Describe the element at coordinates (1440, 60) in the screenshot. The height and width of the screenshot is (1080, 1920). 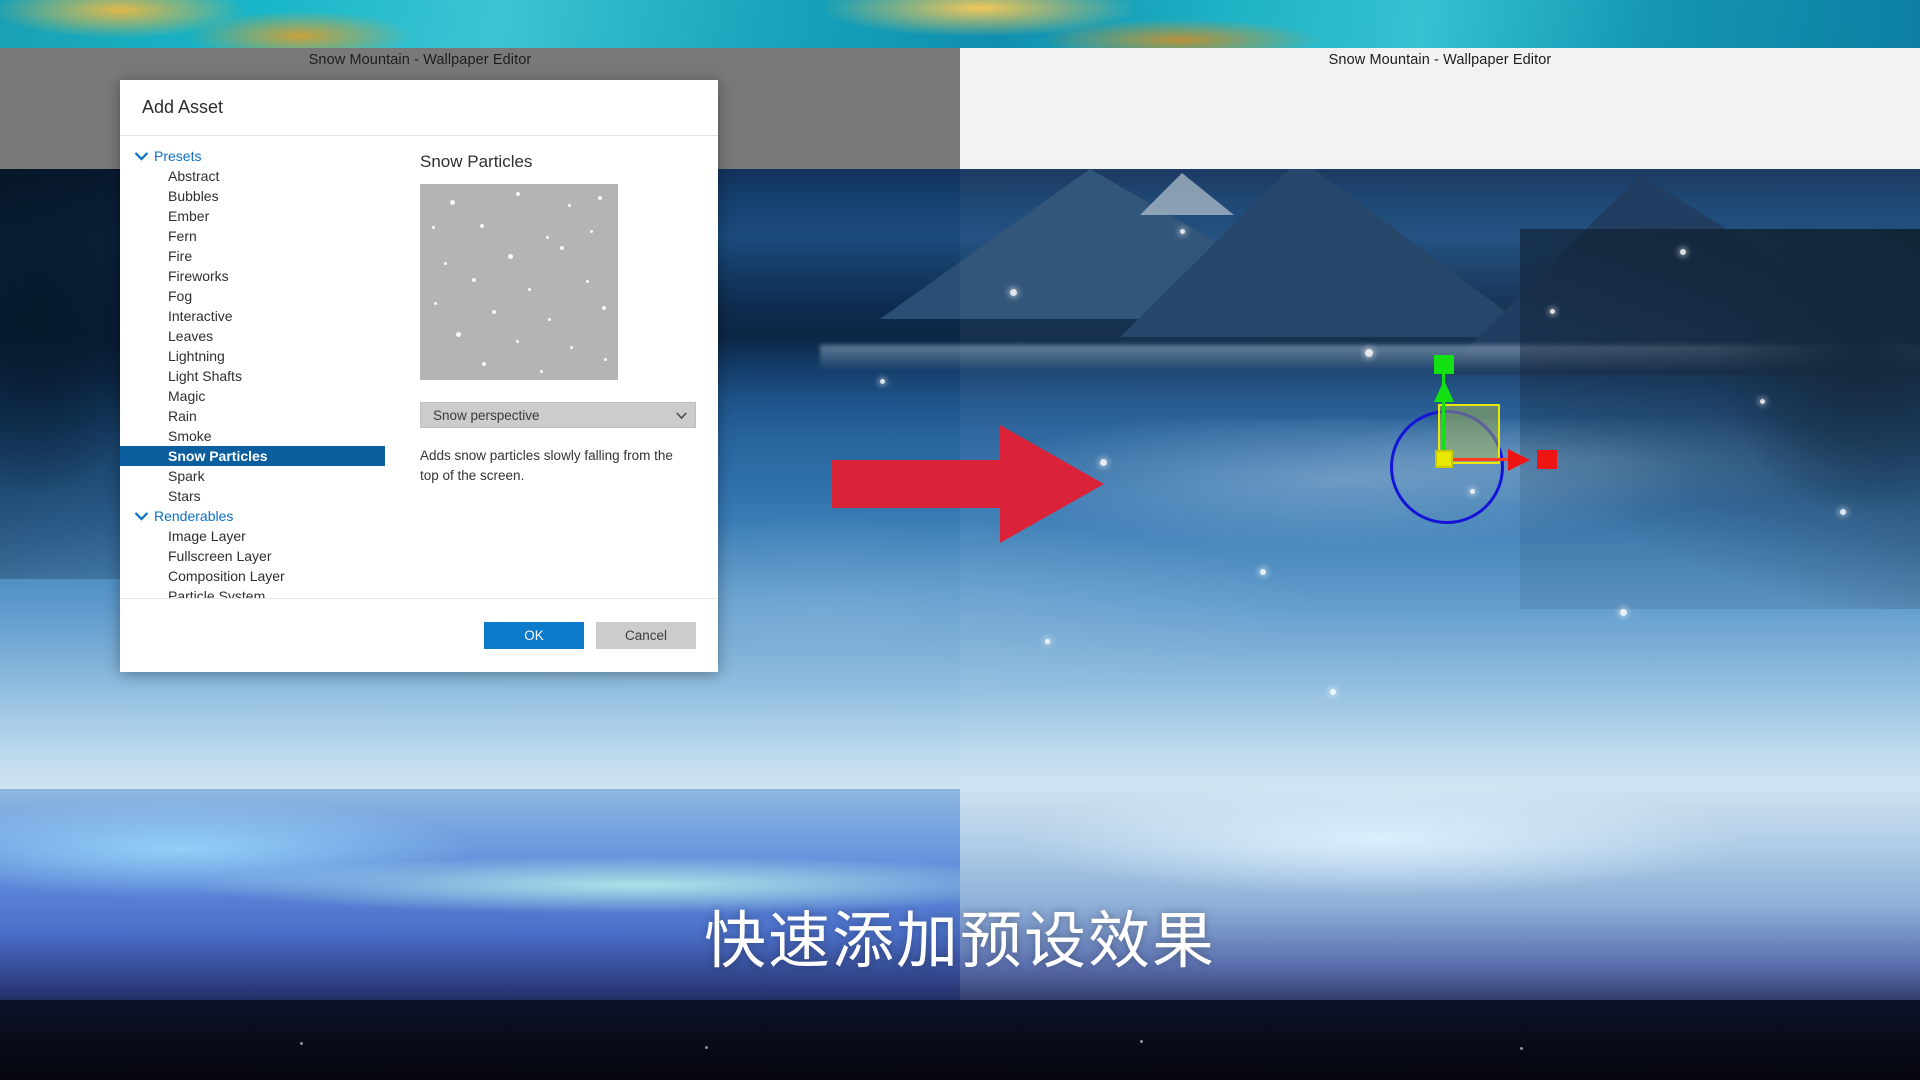
I see `right-window-title: Snow Mountain - Wallpaper Editor` at that location.